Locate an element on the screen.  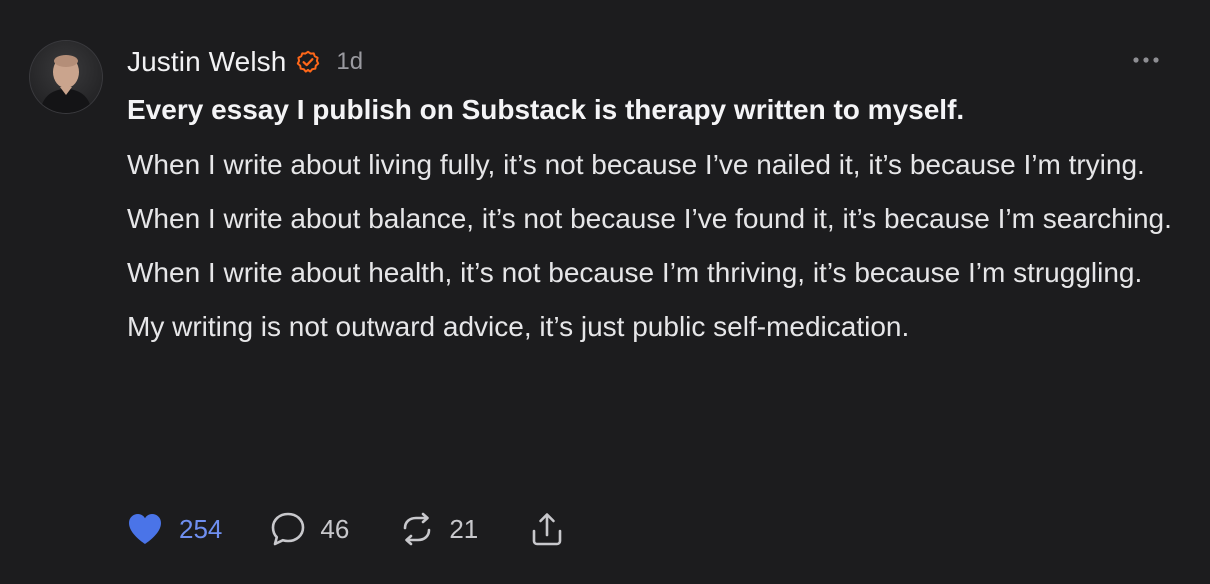
share-icon is located at coordinates (547, 529).